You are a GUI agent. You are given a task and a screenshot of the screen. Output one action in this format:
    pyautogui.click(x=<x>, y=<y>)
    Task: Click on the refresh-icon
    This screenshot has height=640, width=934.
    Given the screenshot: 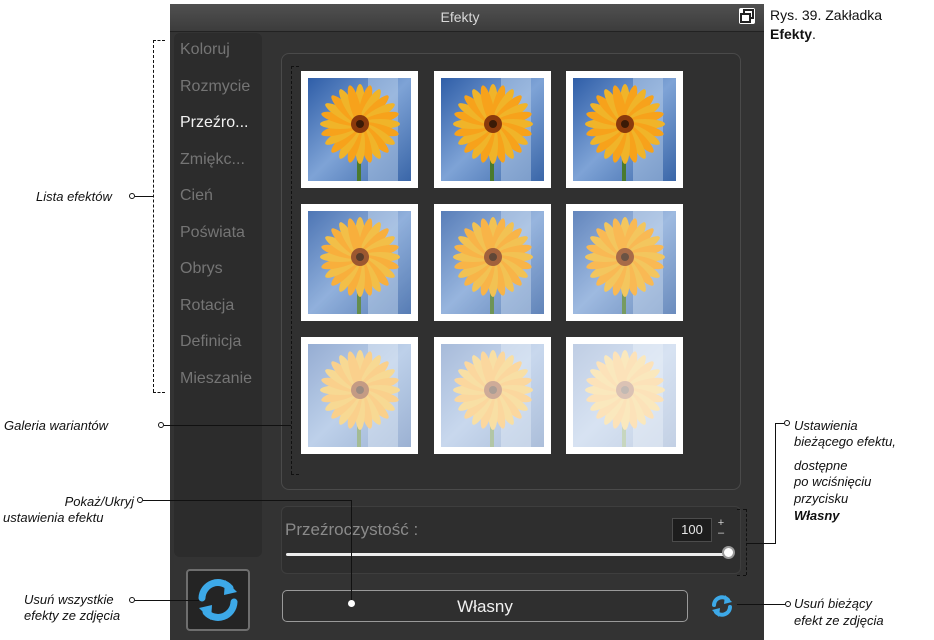 What is the action you would take?
    pyautogui.click(x=722, y=606)
    